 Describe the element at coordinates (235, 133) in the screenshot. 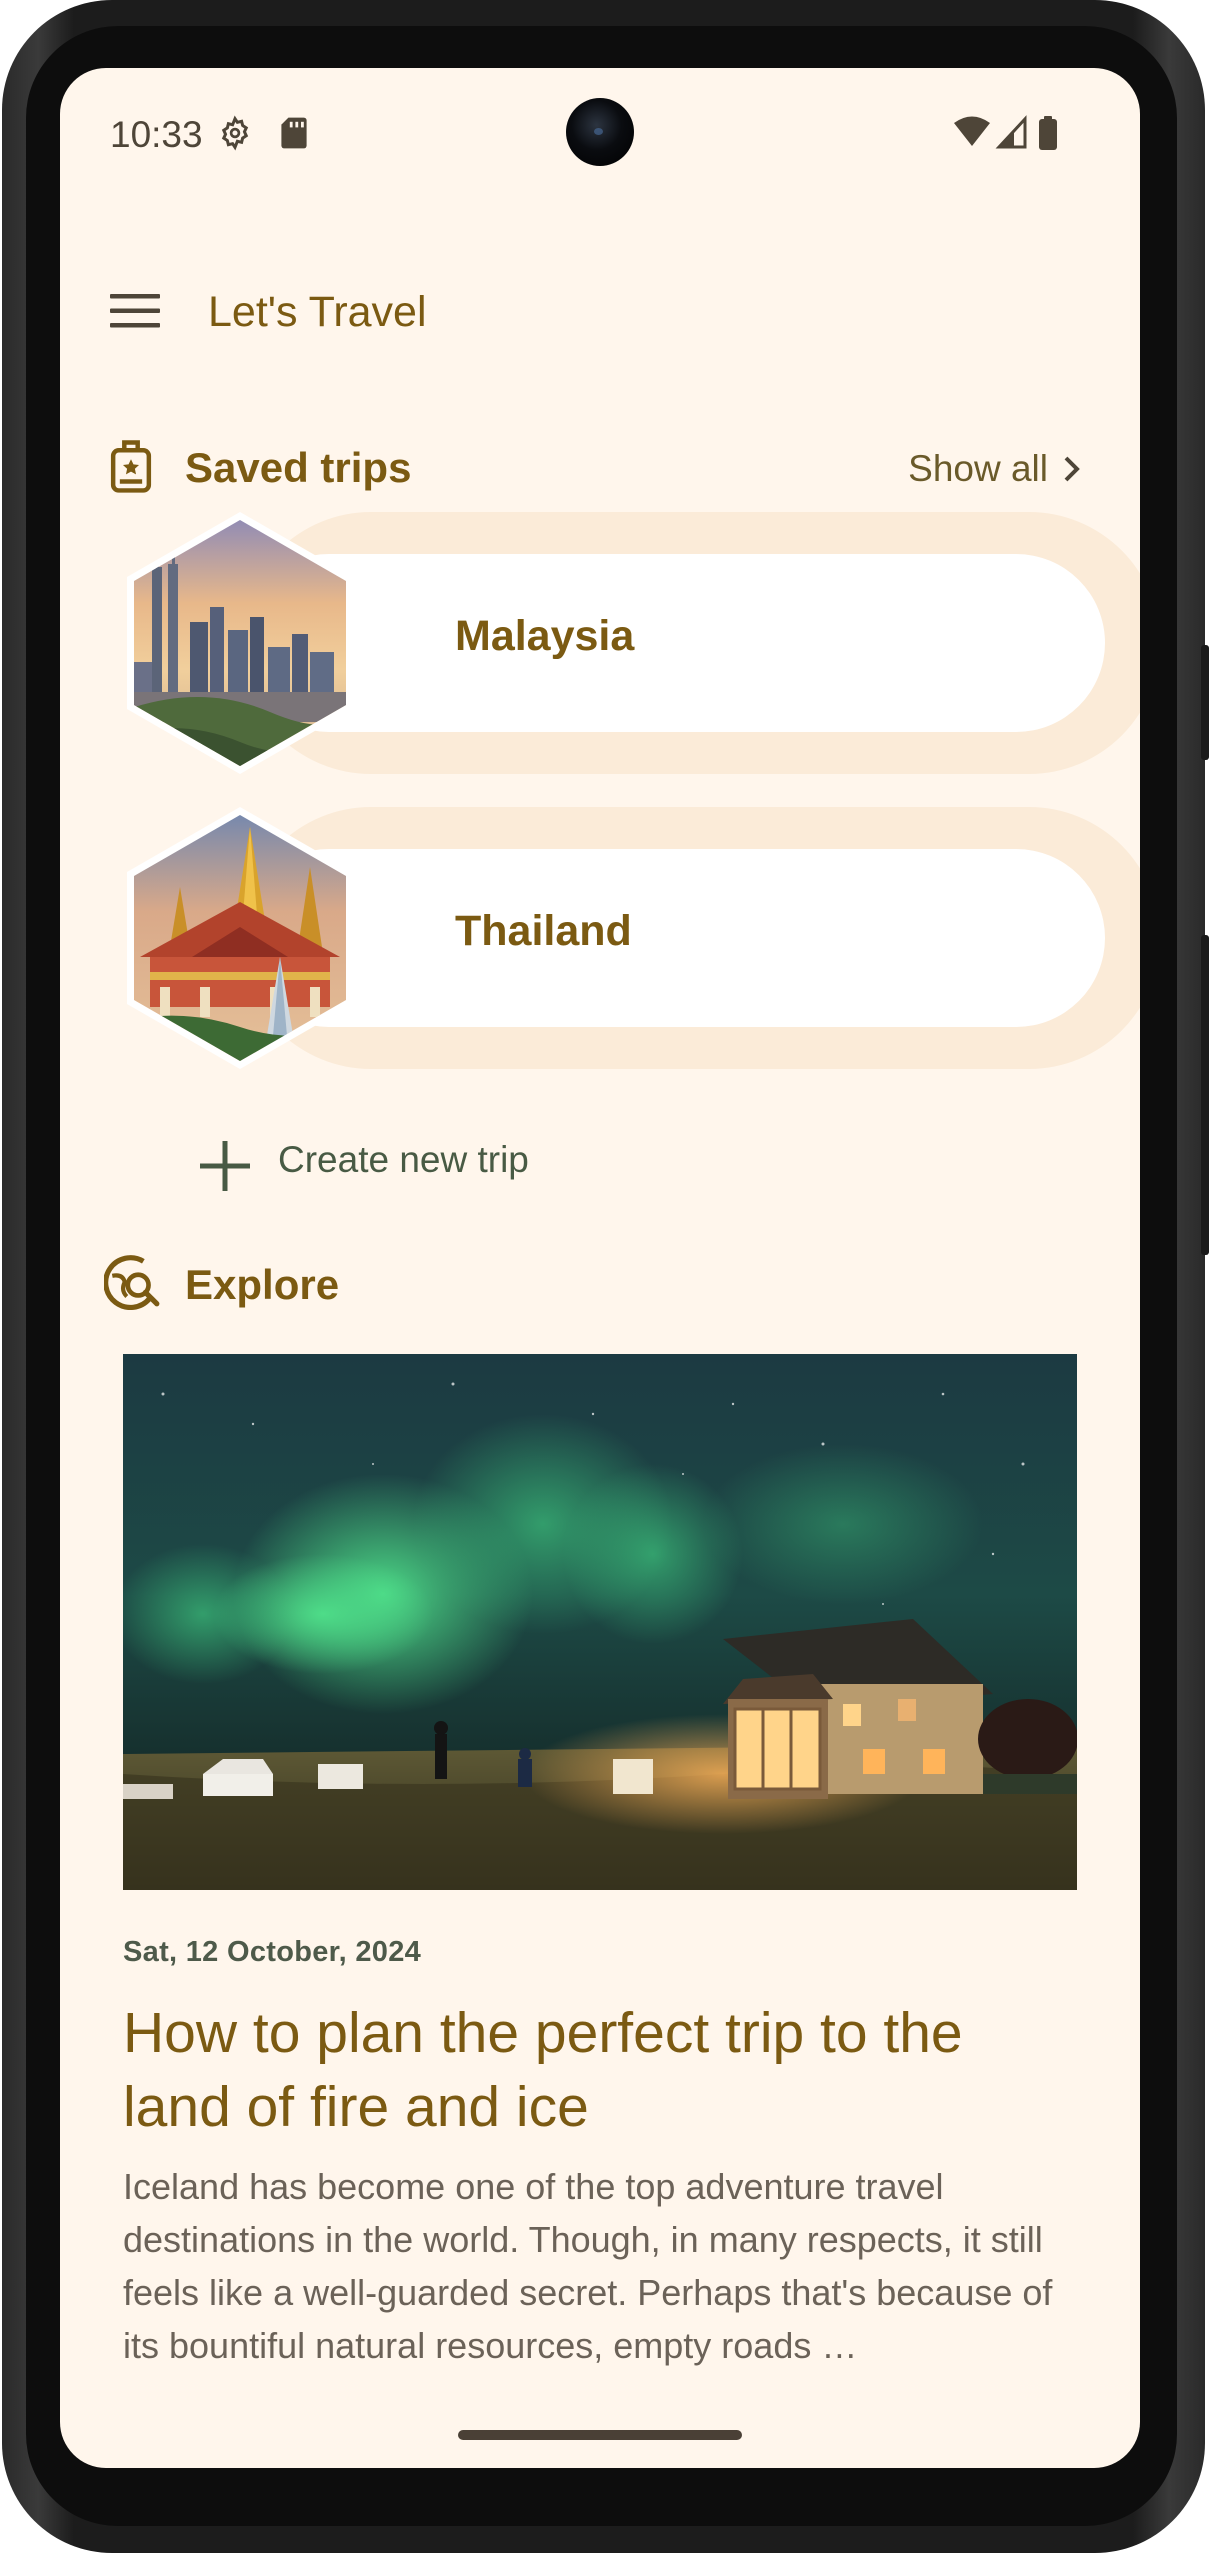

I see `settings-gear-icon` at that location.